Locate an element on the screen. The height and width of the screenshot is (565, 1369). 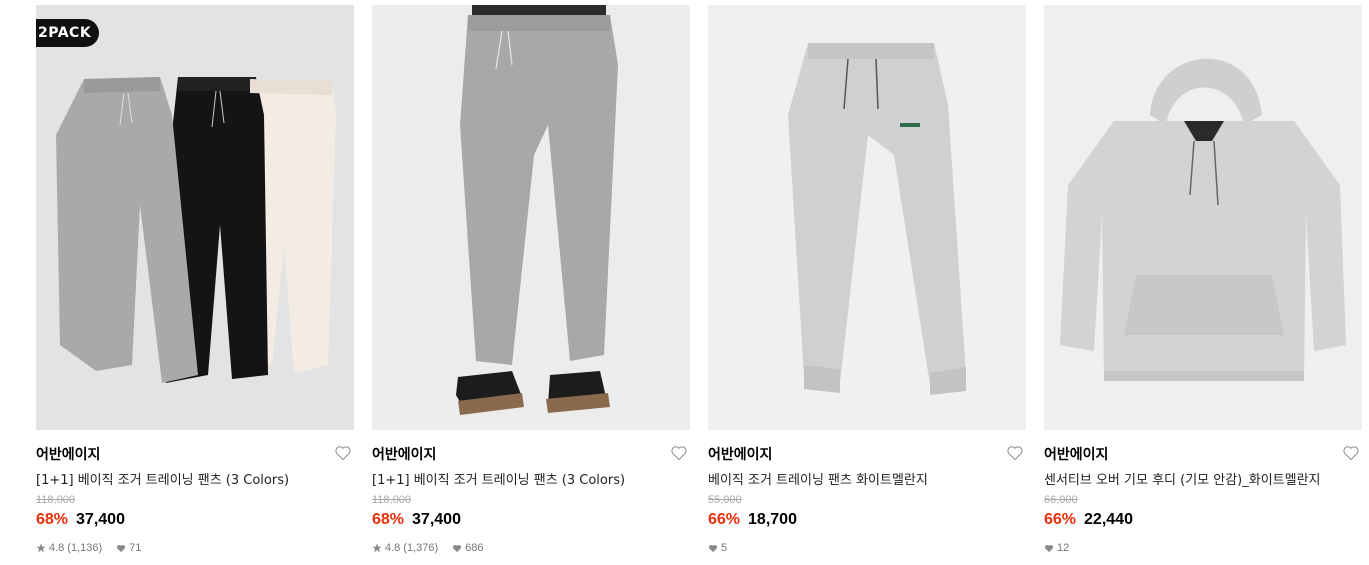
review-count: (1,136) is located at coordinates (85, 548).